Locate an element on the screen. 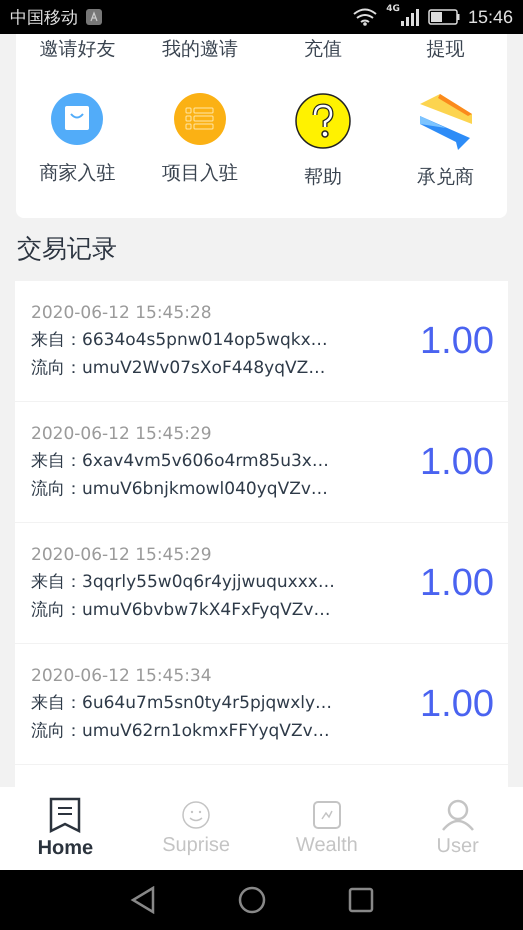 Image resolution: width=523 pixels, height=930 pixels. transaction-row: 2020-06-12 15:45:28 来自：6634o4s5pnw014op5wqkx… 流向：umuV2Wv07sXoF448yqVZ… 1.00 is located at coordinates (261, 341).